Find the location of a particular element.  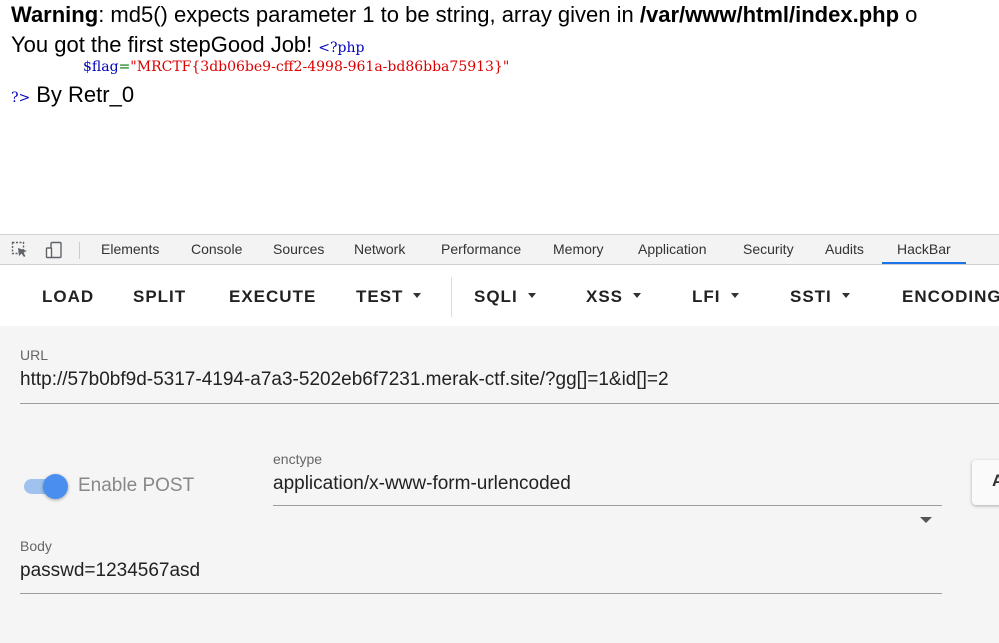

enctype-select: application/x-www-form-urlencoded is located at coordinates (422, 484).